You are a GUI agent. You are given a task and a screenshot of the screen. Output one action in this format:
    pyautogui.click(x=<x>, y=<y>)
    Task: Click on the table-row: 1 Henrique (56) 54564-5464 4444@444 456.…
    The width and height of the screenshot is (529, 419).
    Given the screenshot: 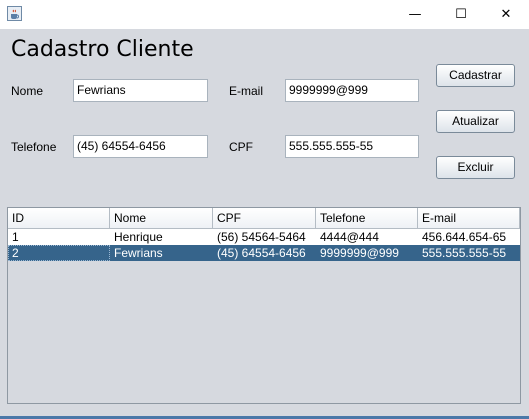 What is the action you would take?
    pyautogui.click(x=264, y=237)
    